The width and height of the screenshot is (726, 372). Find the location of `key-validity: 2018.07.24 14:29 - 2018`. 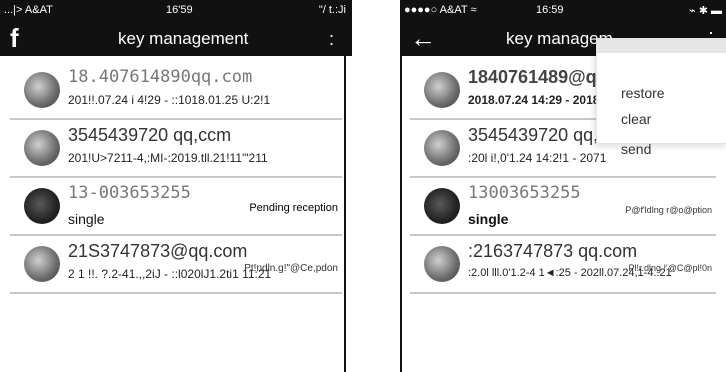

key-validity: 2018.07.24 14:29 - 2018 is located at coordinates (534, 100).